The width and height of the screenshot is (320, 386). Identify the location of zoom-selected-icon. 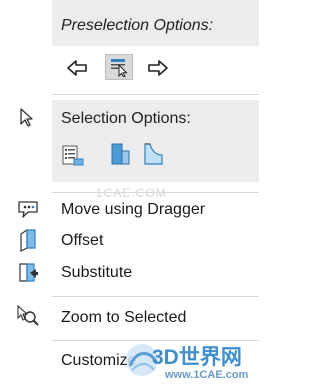
(28, 318).